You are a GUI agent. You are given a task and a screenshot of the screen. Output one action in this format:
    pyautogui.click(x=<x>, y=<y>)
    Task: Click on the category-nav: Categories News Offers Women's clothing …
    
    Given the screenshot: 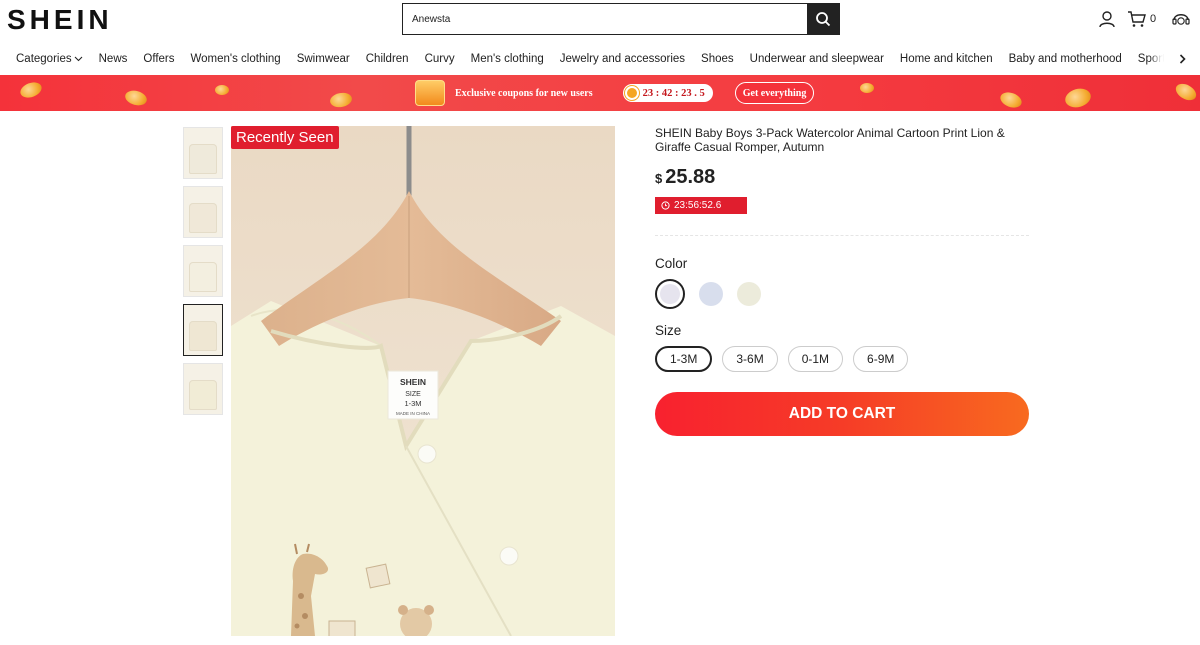 What is the action you would take?
    pyautogui.click(x=600, y=59)
    